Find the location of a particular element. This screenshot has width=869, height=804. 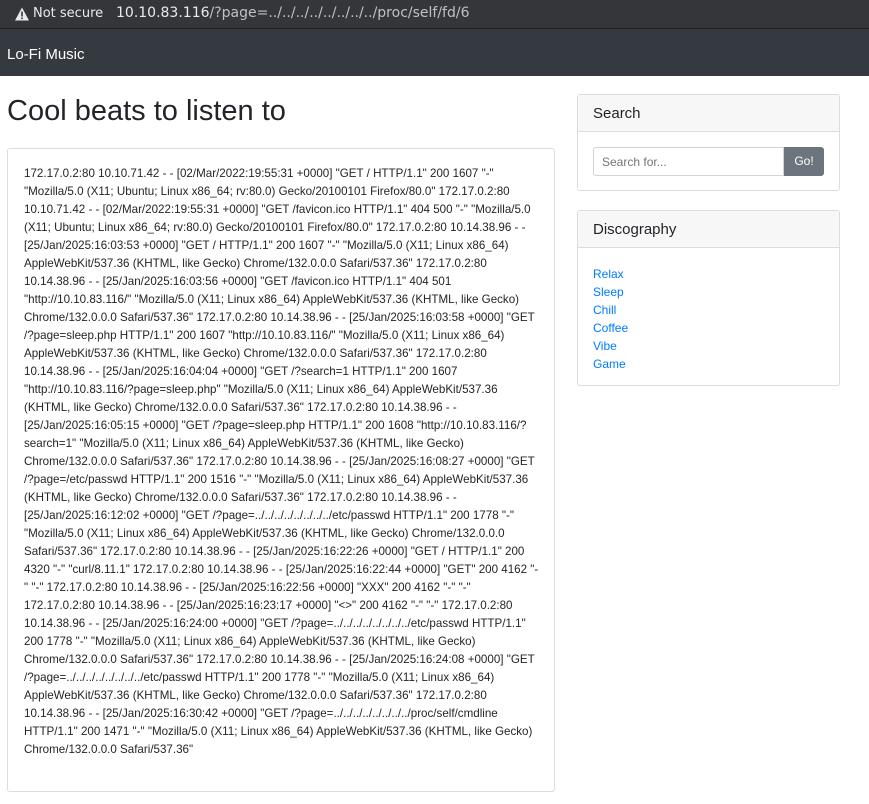

page-title: Cool beats to listen to is located at coordinates (146, 111).